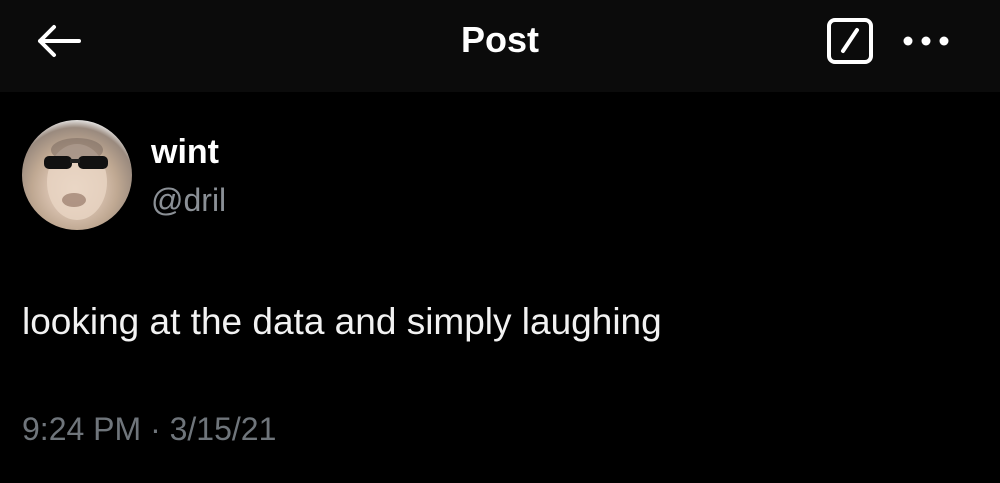 The width and height of the screenshot is (1000, 483). What do you see at coordinates (185, 152) in the screenshot?
I see `author-display-name: wint` at bounding box center [185, 152].